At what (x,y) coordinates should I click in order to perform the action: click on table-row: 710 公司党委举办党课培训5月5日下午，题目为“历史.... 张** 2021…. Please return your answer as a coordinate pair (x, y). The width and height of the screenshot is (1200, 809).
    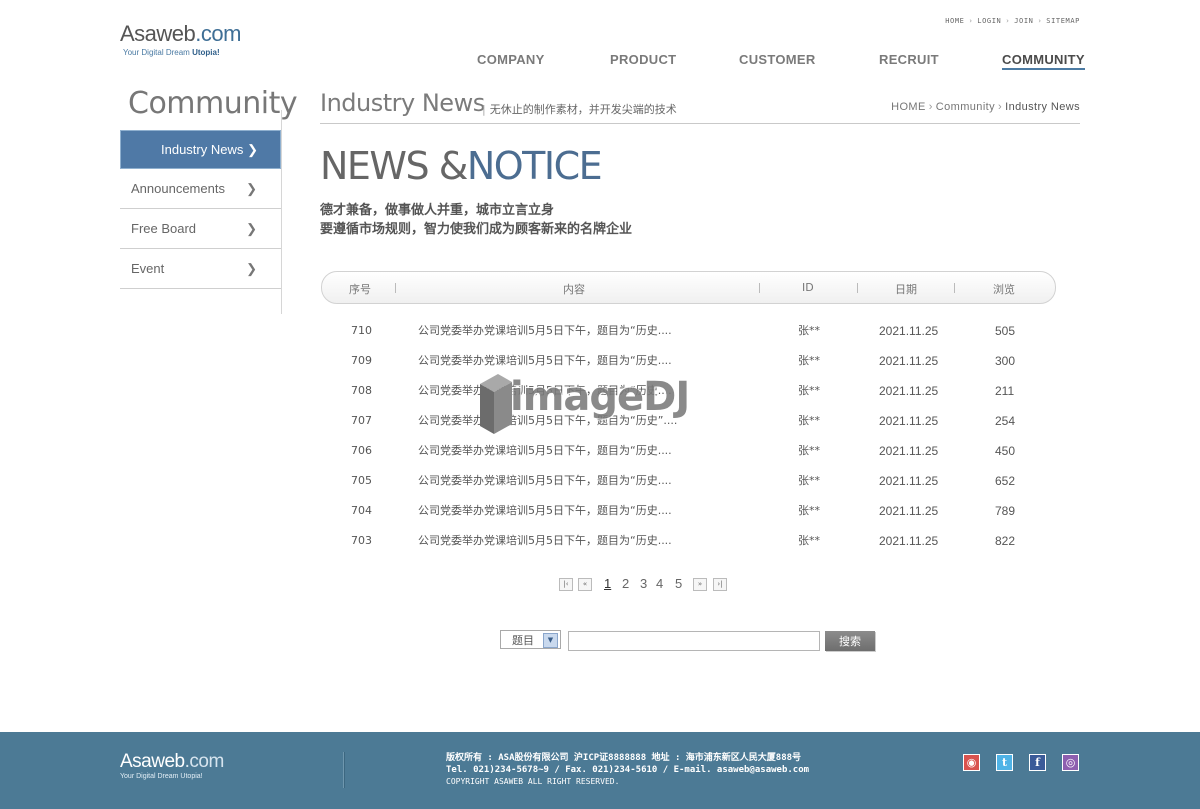
    Looking at the image, I should click on (687, 338).